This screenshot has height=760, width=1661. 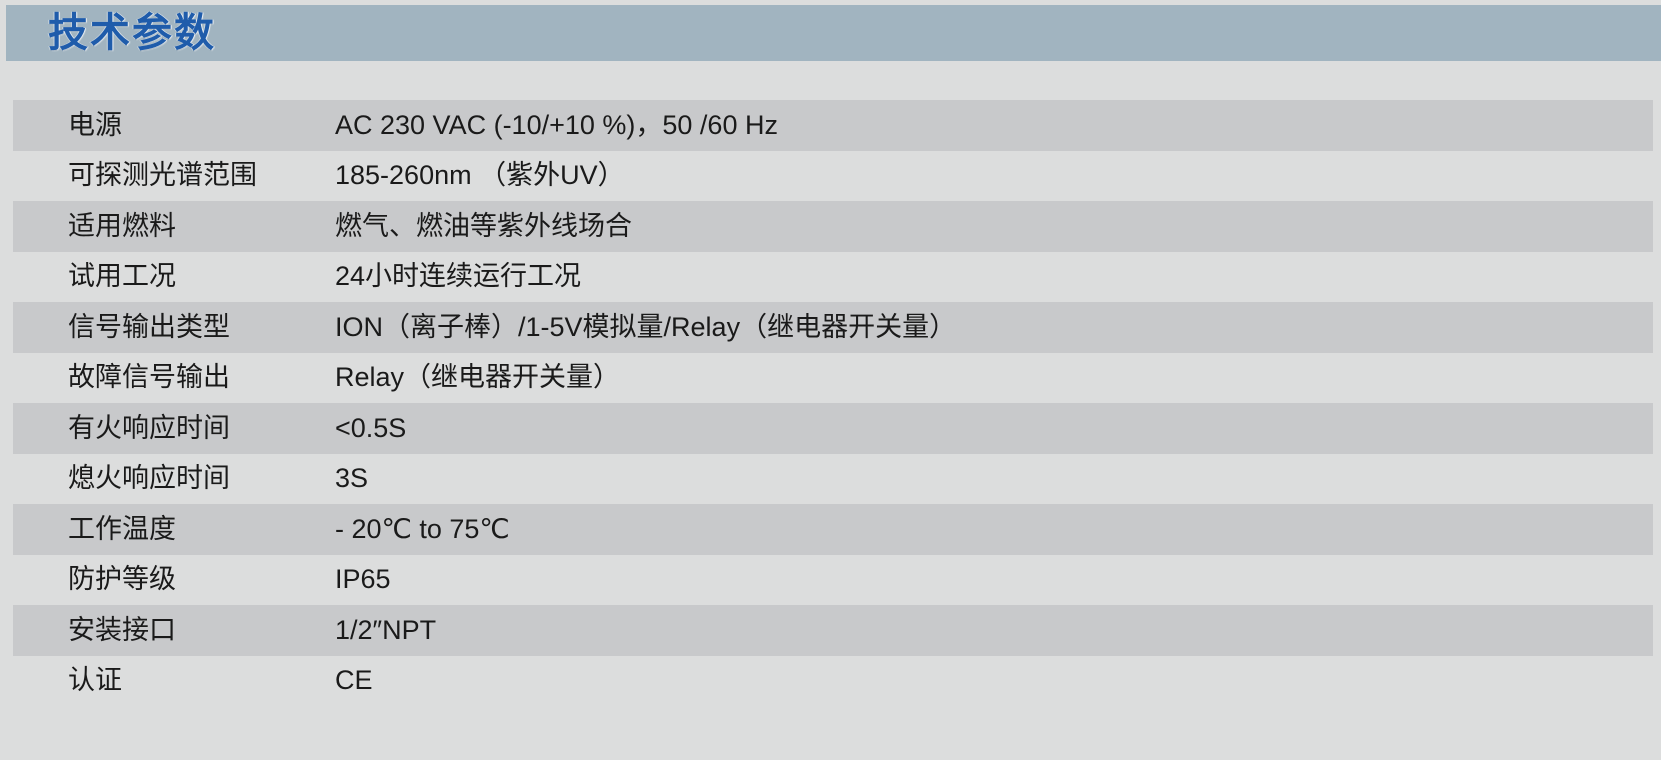 What do you see at coordinates (833, 176) in the screenshot?
I see `table-row: 可探测光谱范围 185-260nm （紫外UV）` at bounding box center [833, 176].